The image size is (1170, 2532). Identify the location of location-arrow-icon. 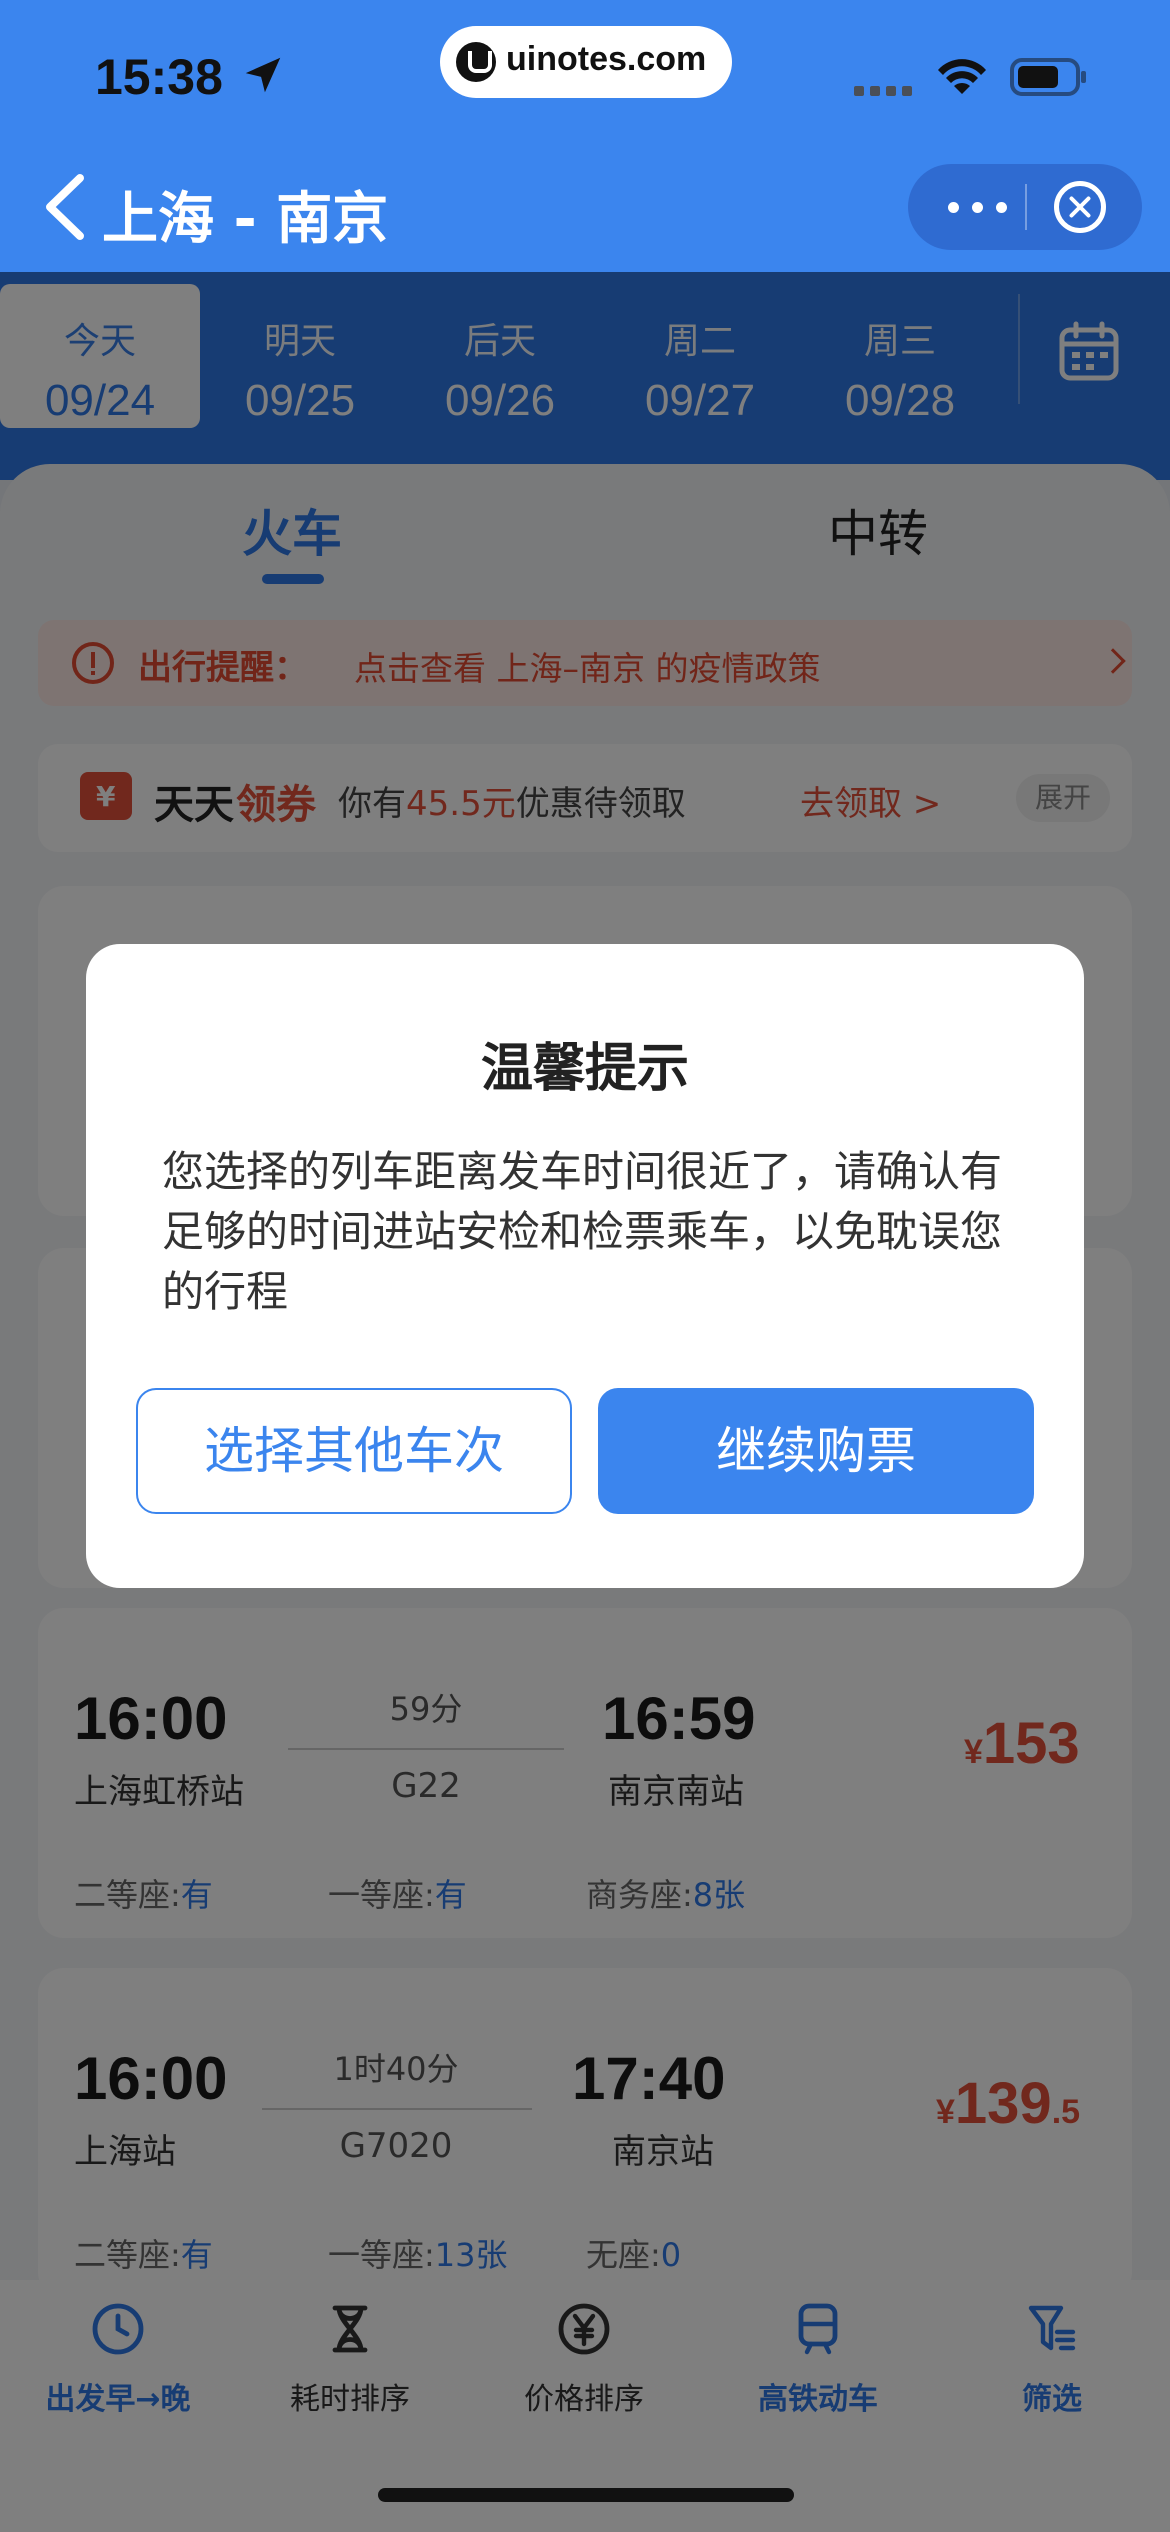
(263, 75).